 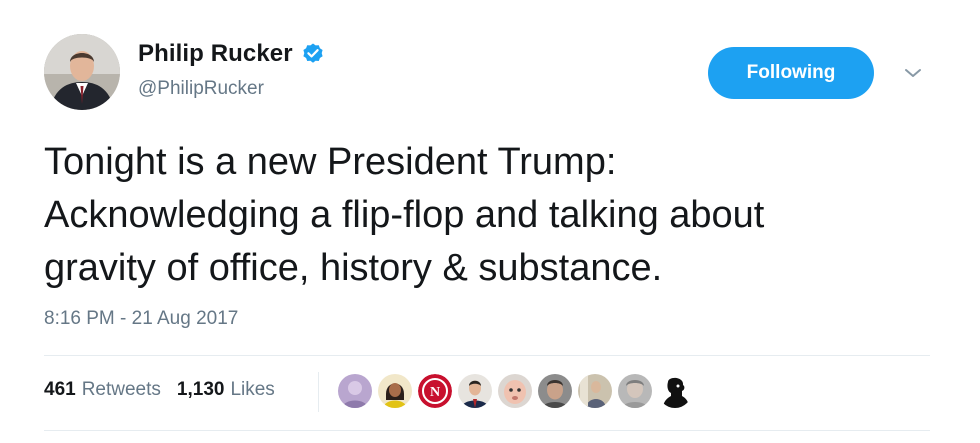 I want to click on likes-stat: 1,130 Likes, so click(x=226, y=390).